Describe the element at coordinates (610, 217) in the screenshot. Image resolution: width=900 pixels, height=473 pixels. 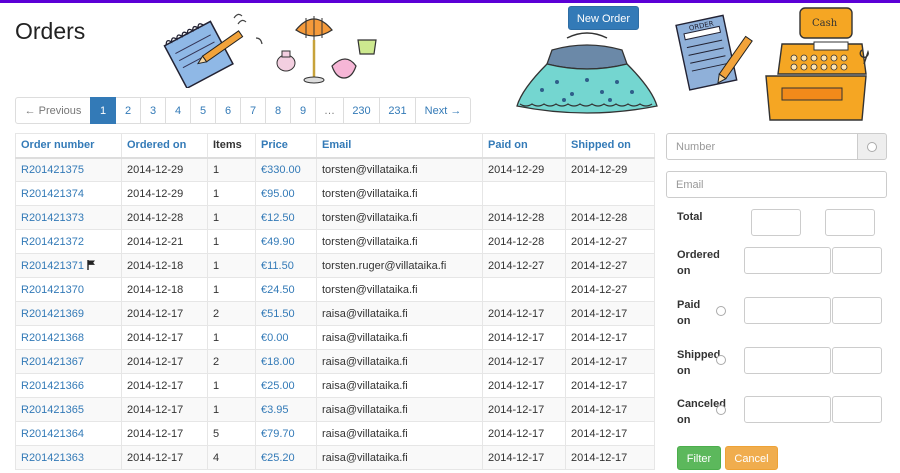
I see `shipped-on-cell: 2014-12-28` at that location.